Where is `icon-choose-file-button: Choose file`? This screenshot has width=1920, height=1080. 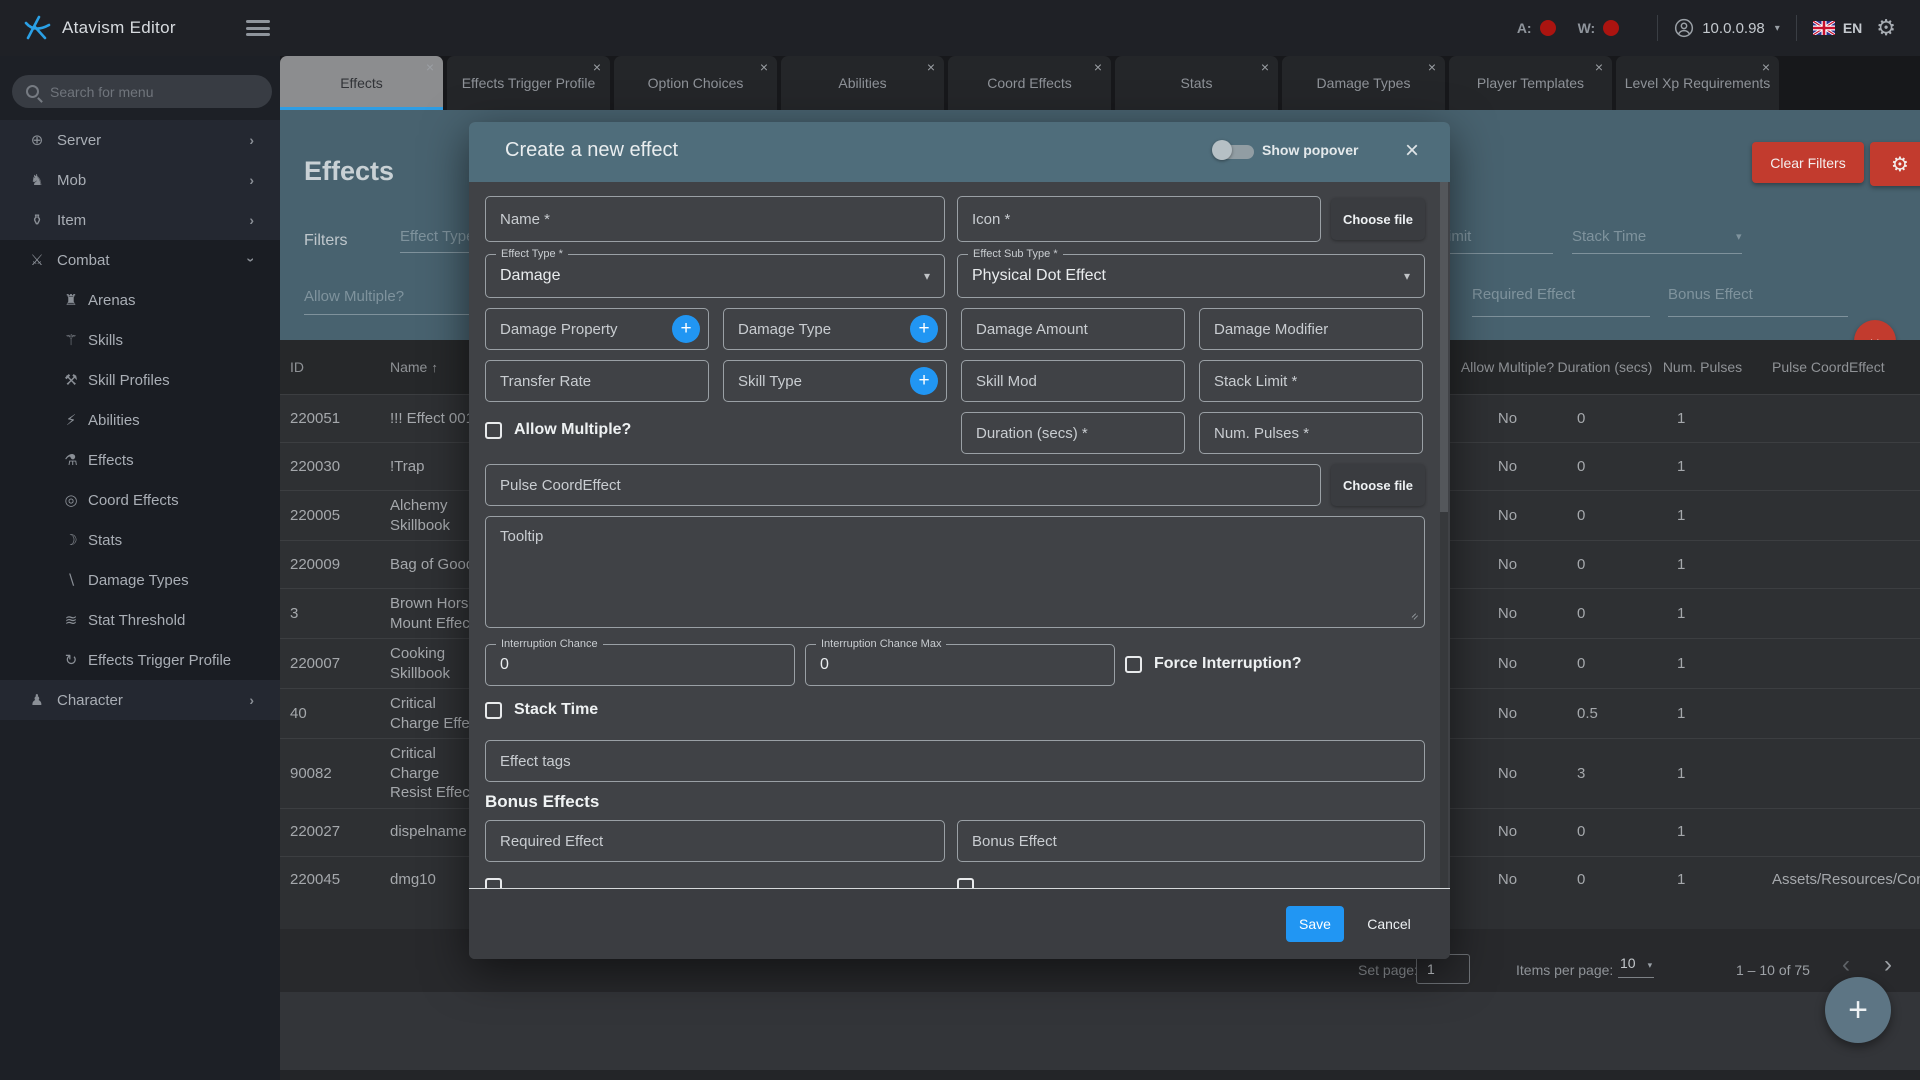
icon-choose-file-button: Choose file is located at coordinates (1378, 219).